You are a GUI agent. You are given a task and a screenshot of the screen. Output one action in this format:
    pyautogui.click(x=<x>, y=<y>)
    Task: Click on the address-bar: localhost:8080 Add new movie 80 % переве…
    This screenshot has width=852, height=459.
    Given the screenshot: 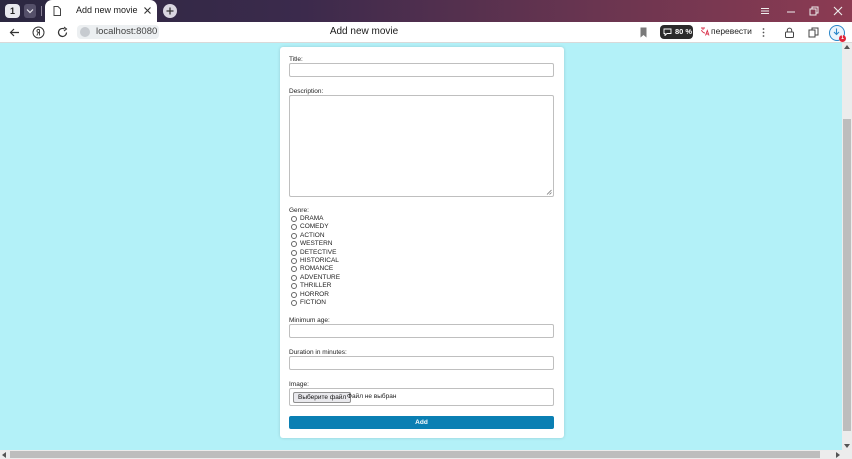 What is the action you would take?
    pyautogui.click(x=426, y=32)
    